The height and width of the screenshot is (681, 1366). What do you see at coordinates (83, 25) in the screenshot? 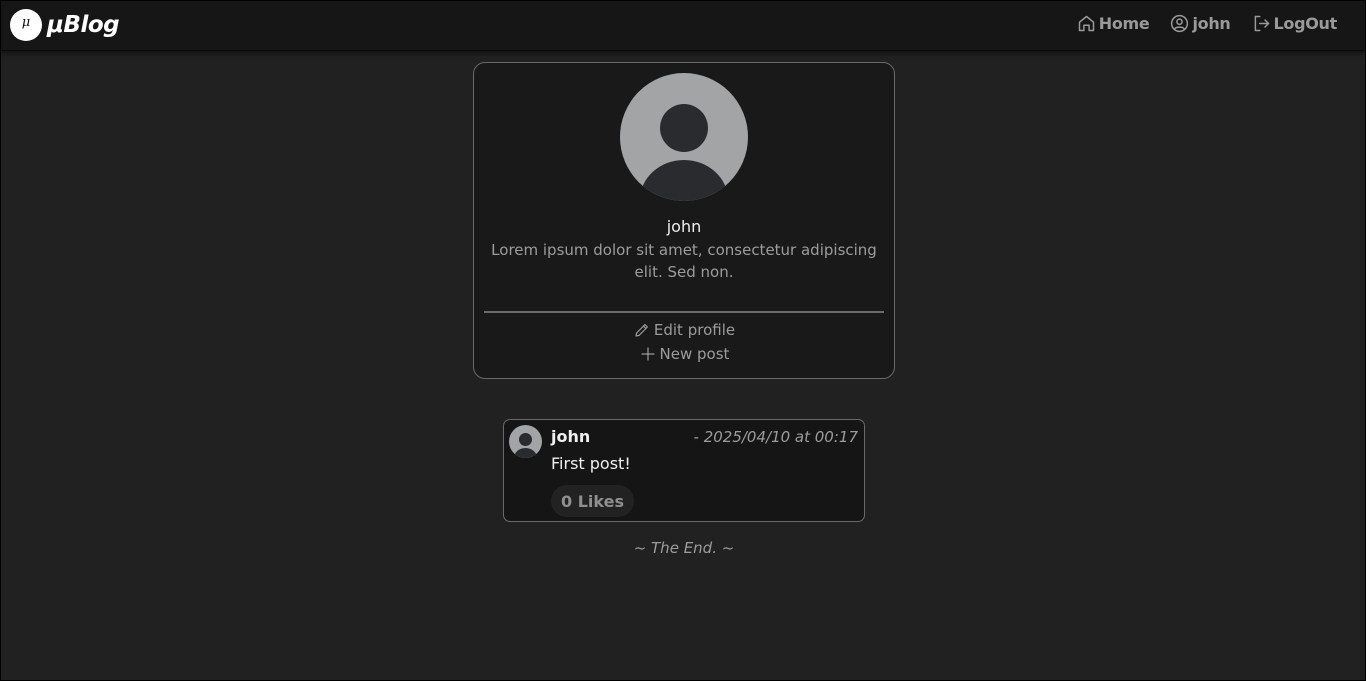
I see `brand-name: μBlog` at bounding box center [83, 25].